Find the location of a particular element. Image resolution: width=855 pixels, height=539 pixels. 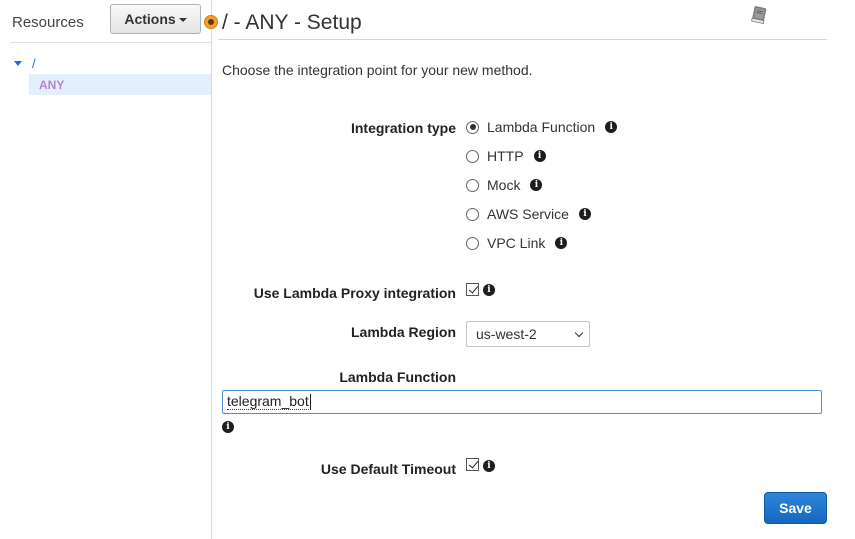

resource-tree-root: / is located at coordinates (25, 63).